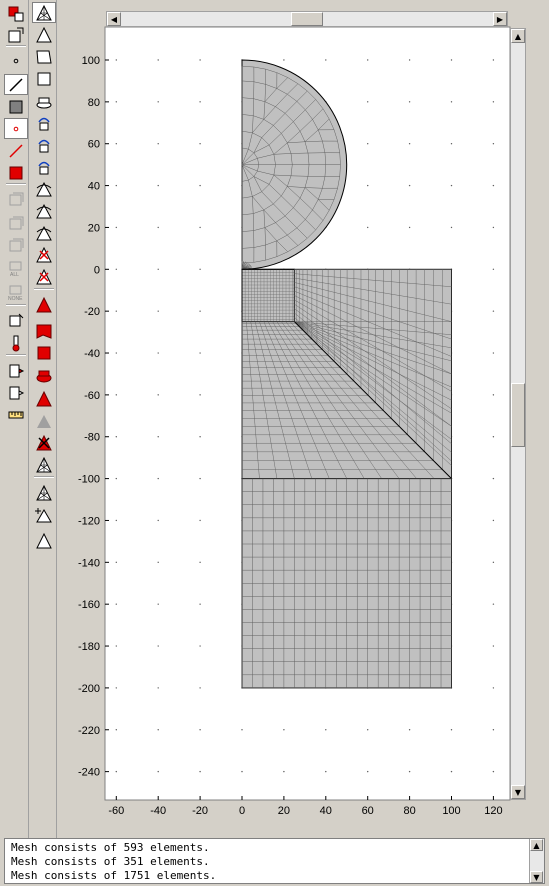 Image resolution: width=549 pixels, height=886 pixels. Describe the element at coordinates (16, 244) in the screenshot. I see `geom3-button` at that location.